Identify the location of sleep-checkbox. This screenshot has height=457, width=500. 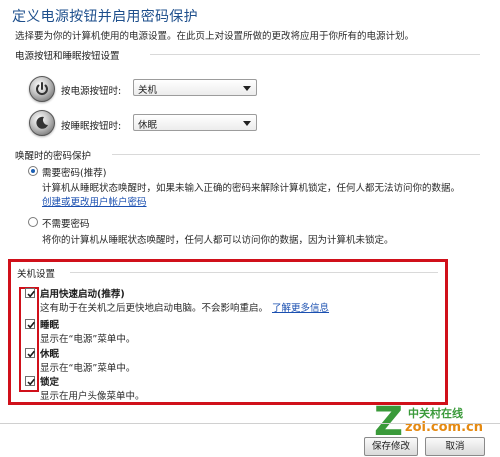
(30, 324).